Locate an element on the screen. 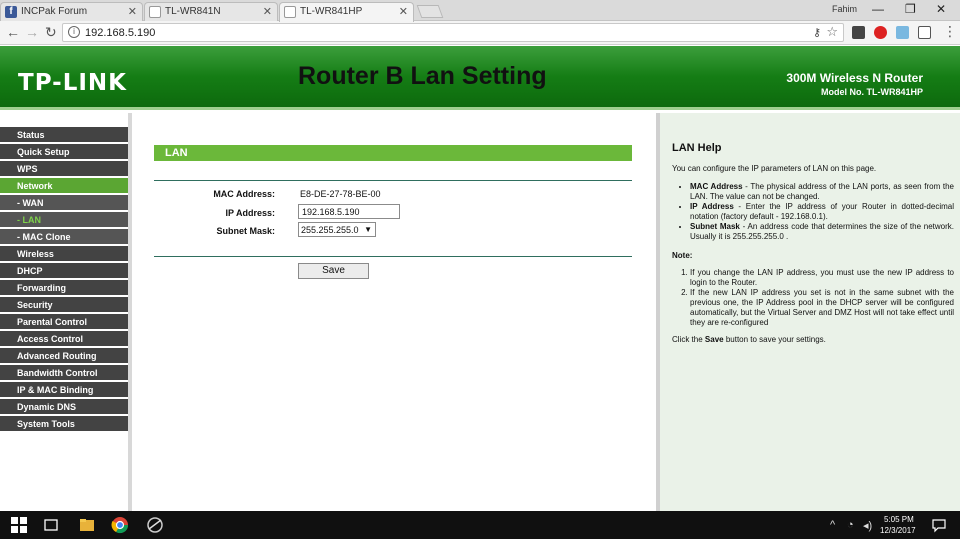 The height and width of the screenshot is (539, 960). dropdown-arrow-icon: ▼ is located at coordinates (368, 229).